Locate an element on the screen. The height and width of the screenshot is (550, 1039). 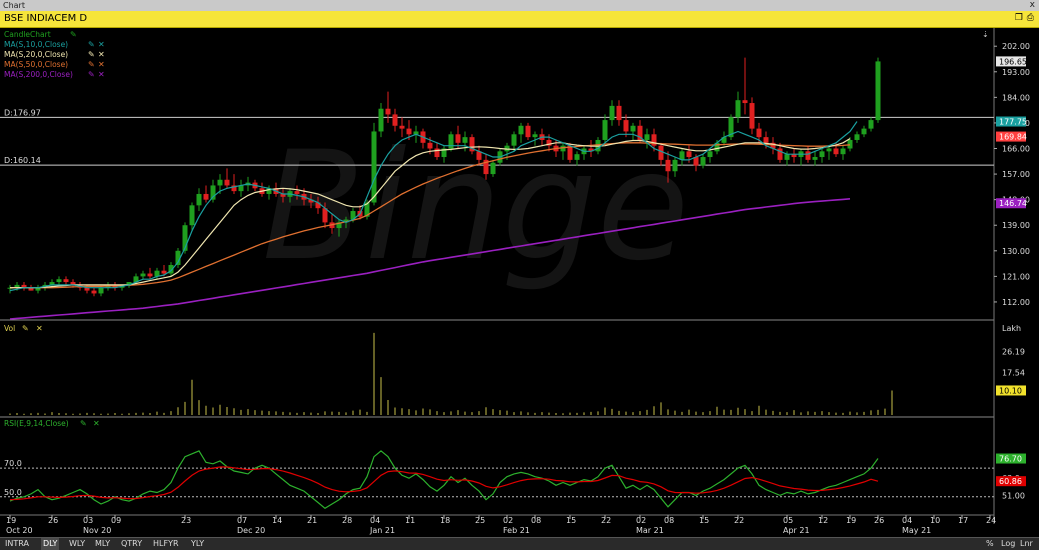
x-tick-label: 17 is located at coordinates (963, 520).